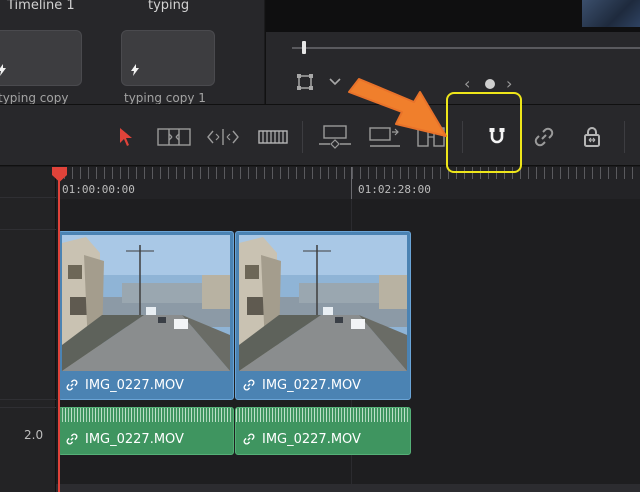 Image resolution: width=640 pixels, height=492 pixels. What do you see at coordinates (41, 6) in the screenshot?
I see `media-item-title: Timeline 1` at bounding box center [41, 6].